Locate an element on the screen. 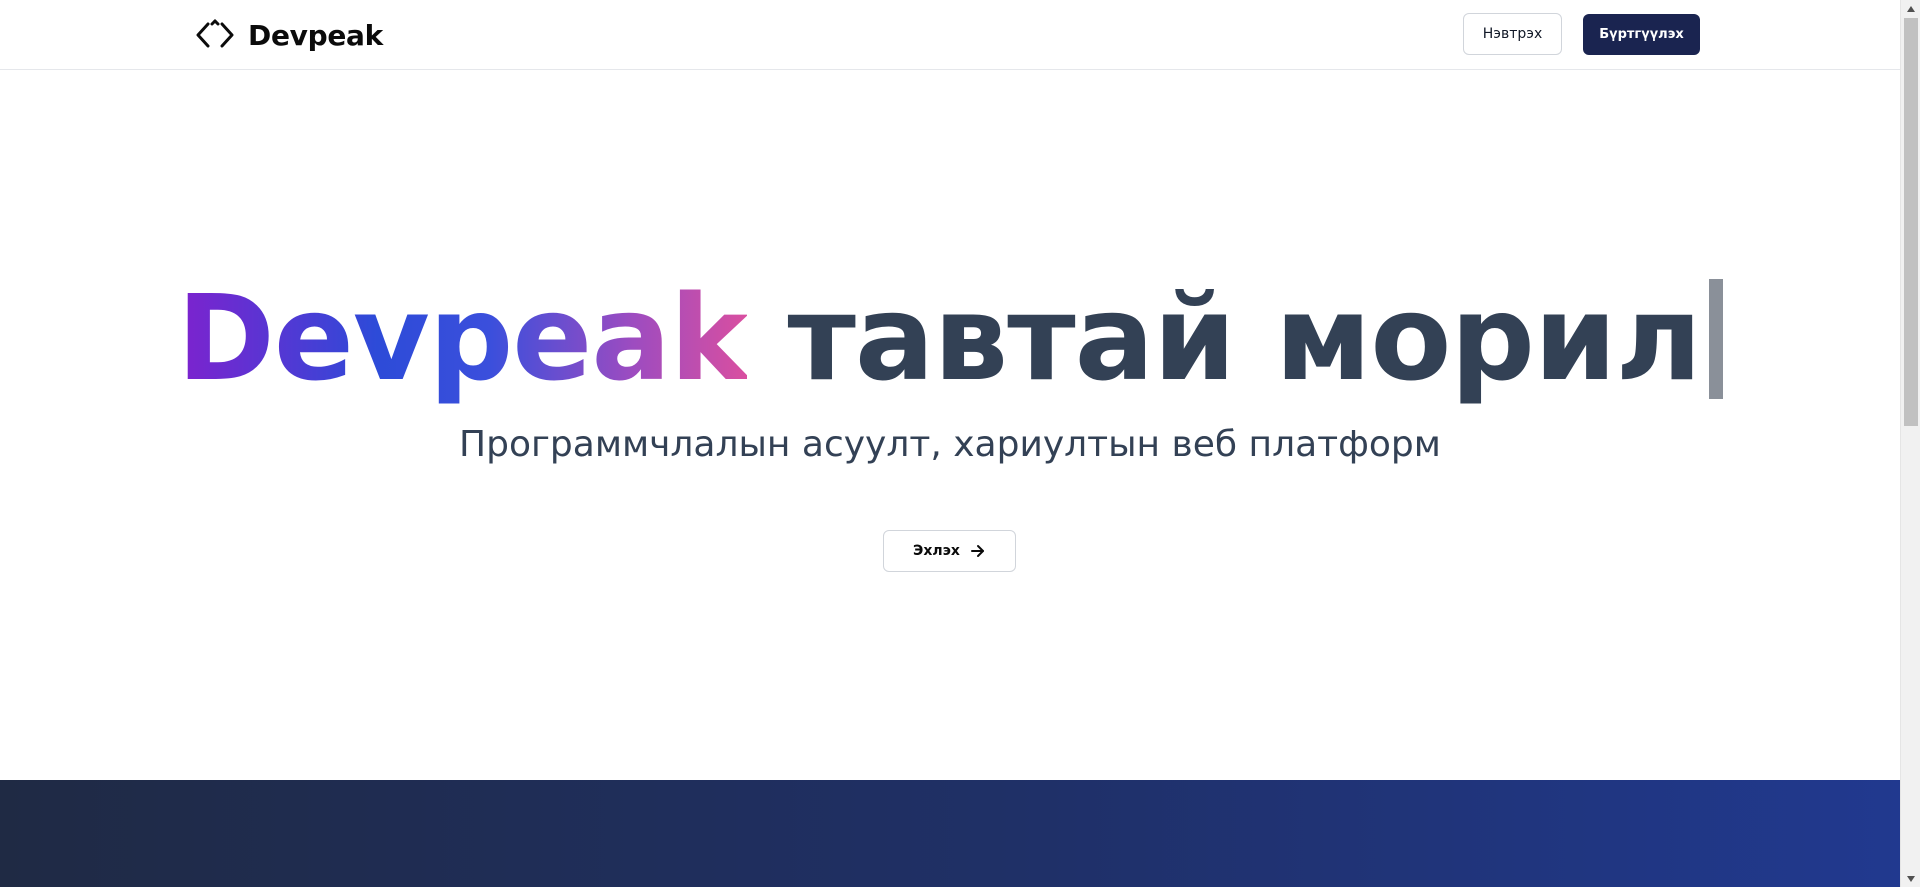  brand-logo: Devpeak is located at coordinates (289, 35).